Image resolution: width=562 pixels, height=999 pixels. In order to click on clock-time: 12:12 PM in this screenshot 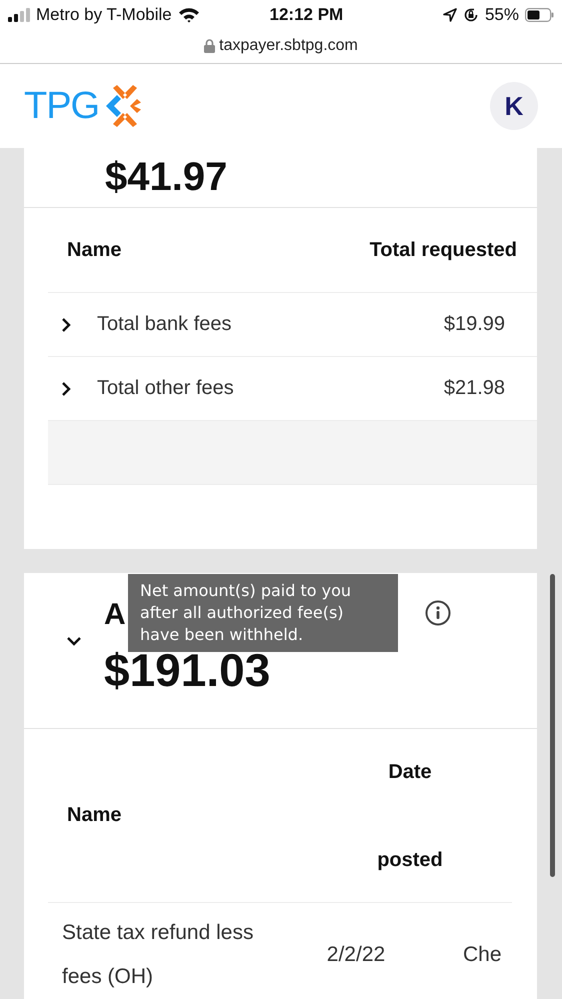, I will do `click(307, 15)`.